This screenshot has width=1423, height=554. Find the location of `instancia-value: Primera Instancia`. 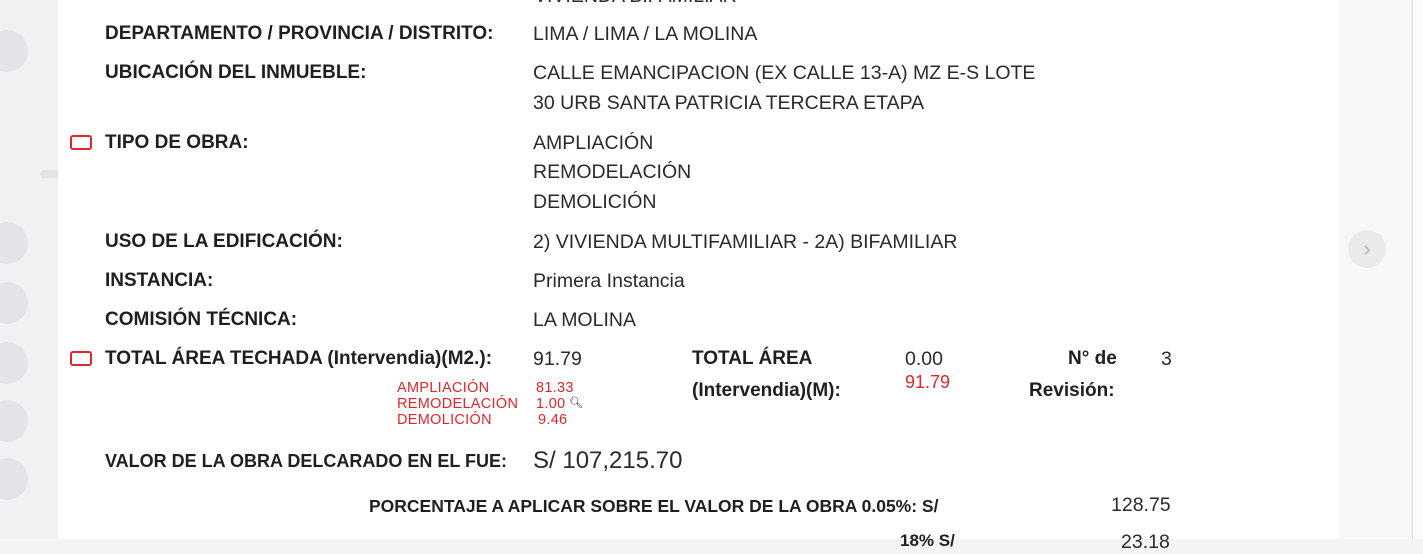

instancia-value: Primera Instancia is located at coordinates (609, 281).